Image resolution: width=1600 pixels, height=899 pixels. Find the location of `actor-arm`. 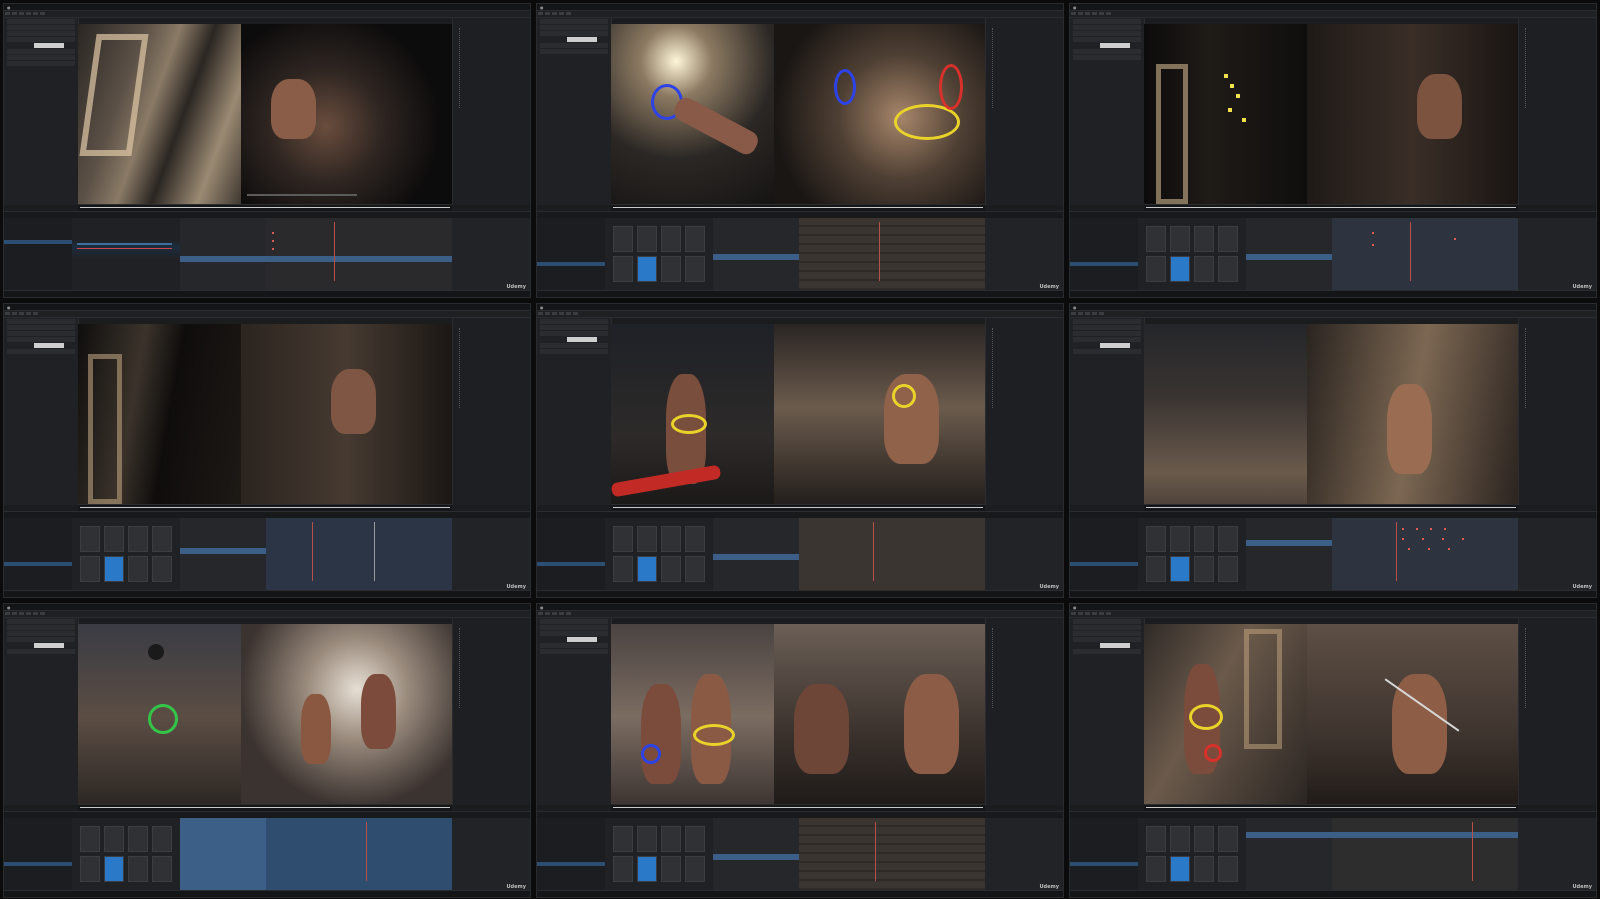

actor-arm is located at coordinates (716, 126).